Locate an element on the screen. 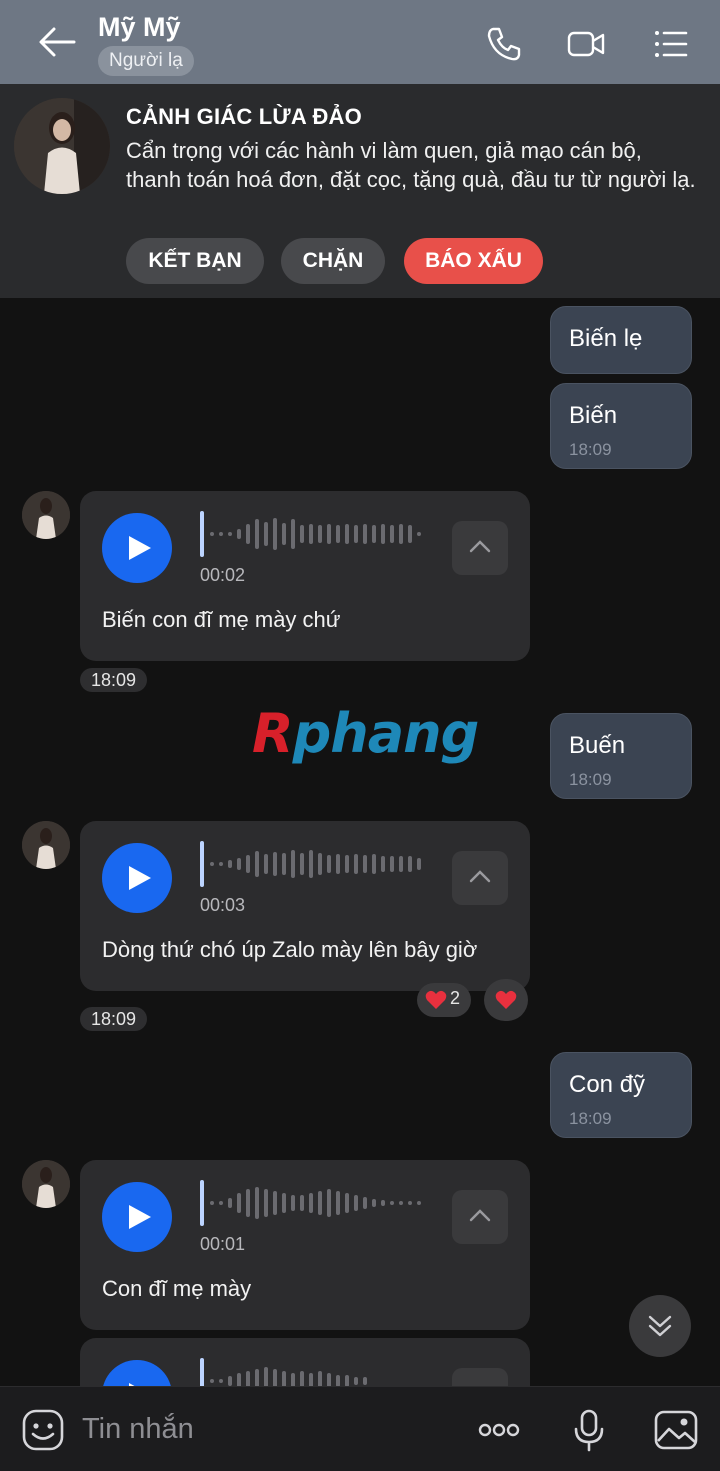  watermark-logo: Rphang is located at coordinates (365, 733).